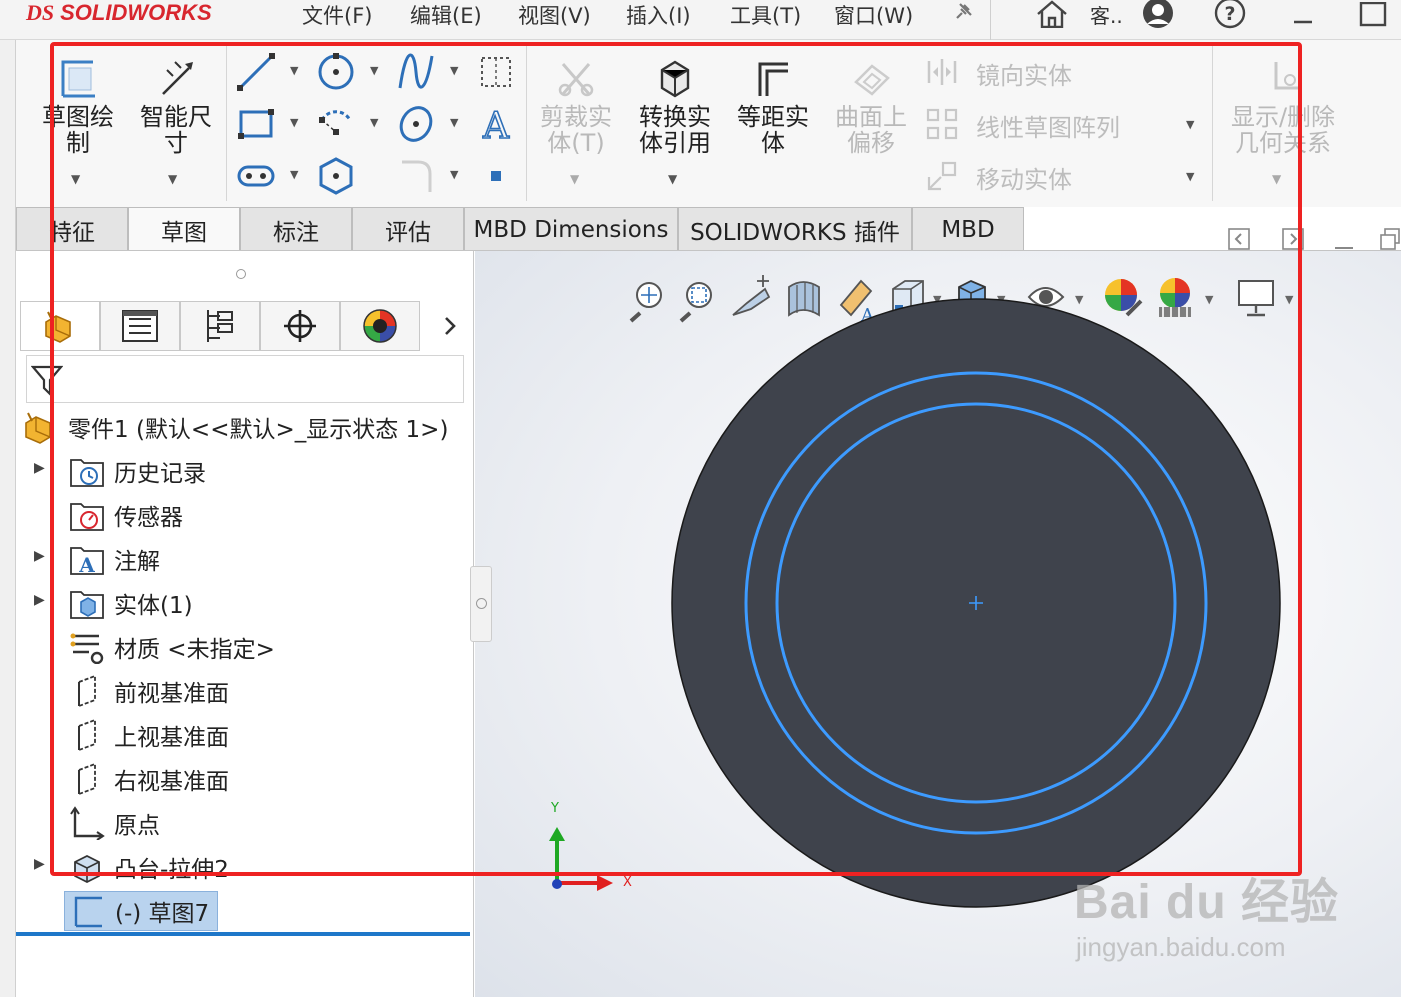  Describe the element at coordinates (114, 823) in the screenshot. I see `tree-item-origin: 原点` at that location.